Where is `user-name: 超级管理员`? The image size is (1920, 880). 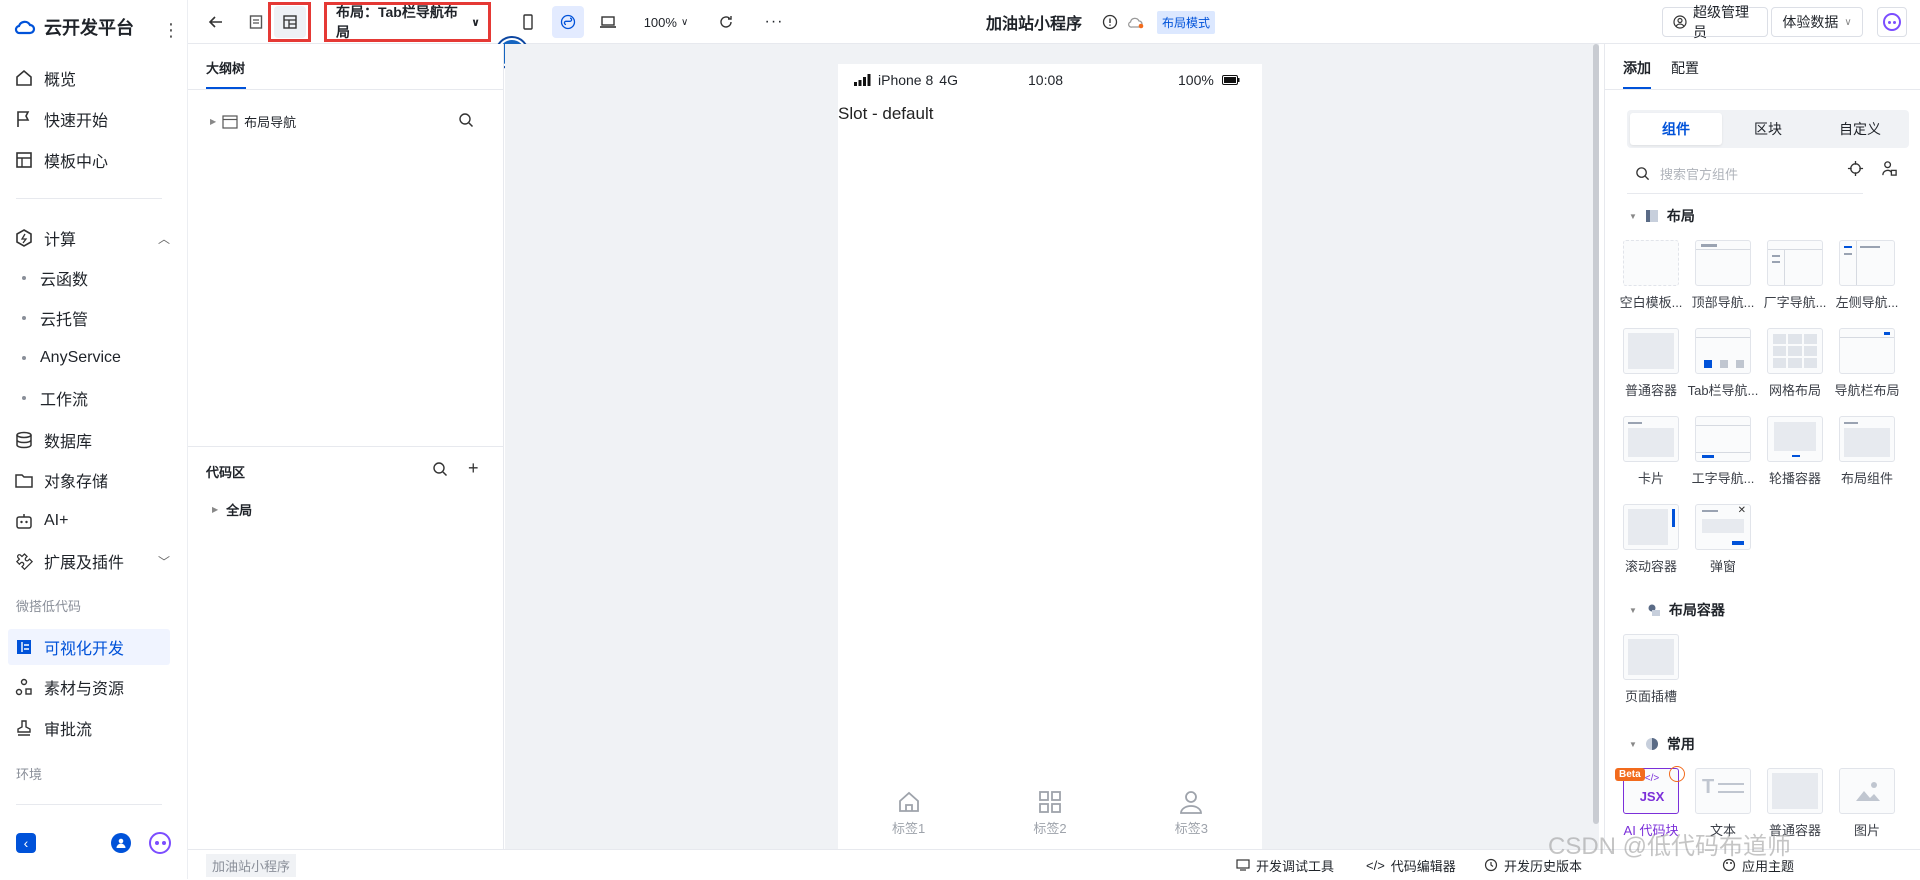 user-name: 超级管理员 is located at coordinates (1721, 22).